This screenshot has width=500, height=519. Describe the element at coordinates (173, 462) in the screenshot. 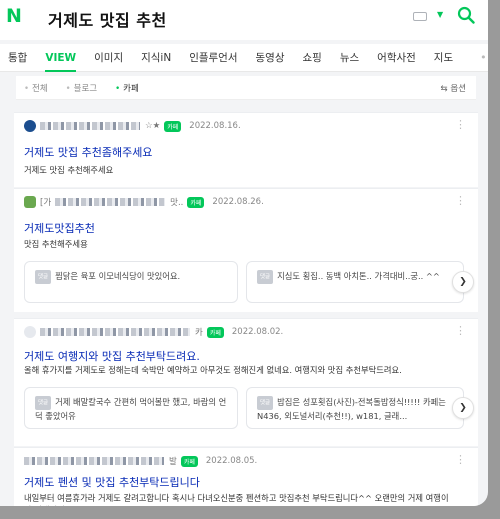

I see `author-suffix: 발` at that location.